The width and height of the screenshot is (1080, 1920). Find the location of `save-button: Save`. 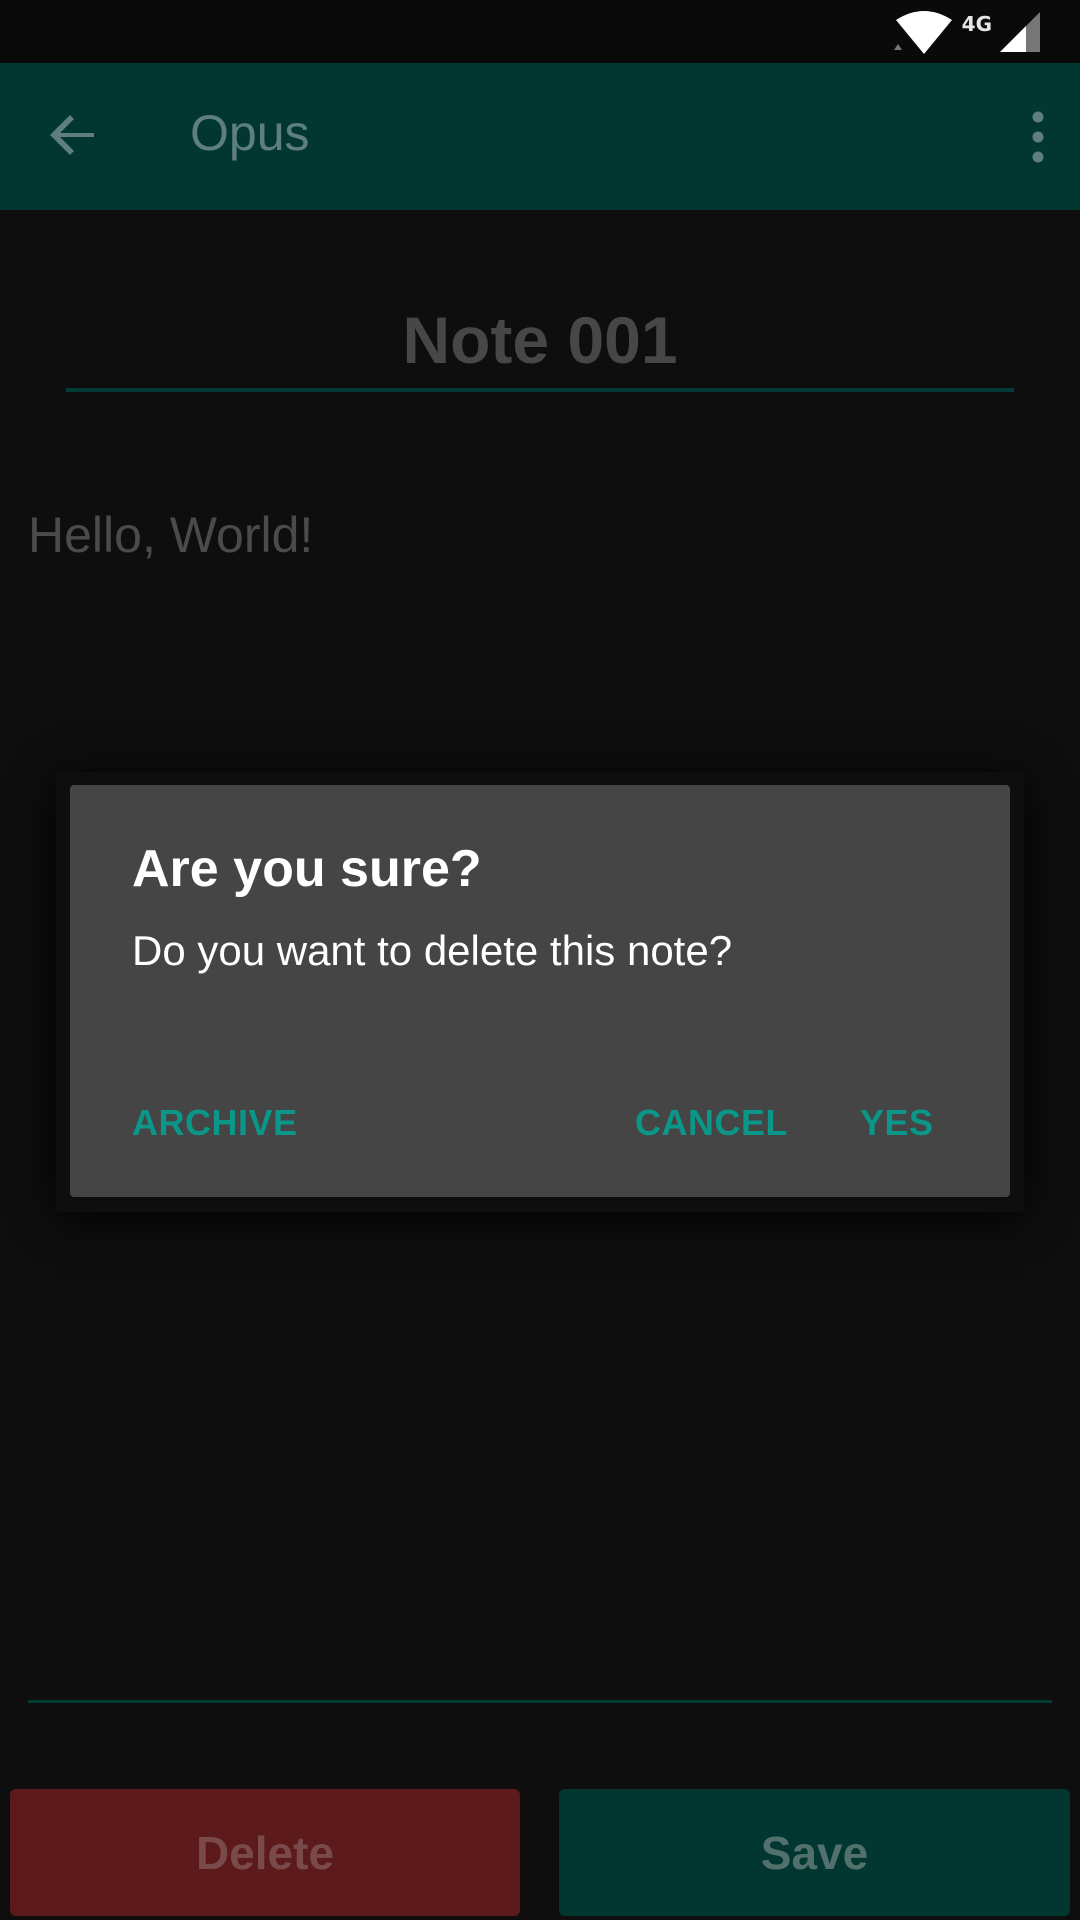

save-button: Save is located at coordinates (814, 1852).